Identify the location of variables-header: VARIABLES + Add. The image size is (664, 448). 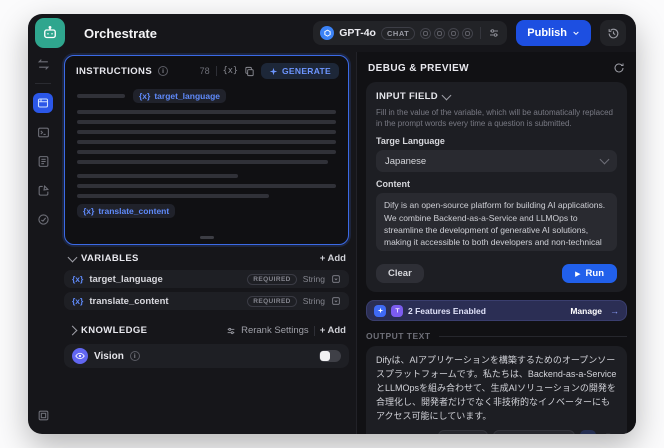
(206, 257).